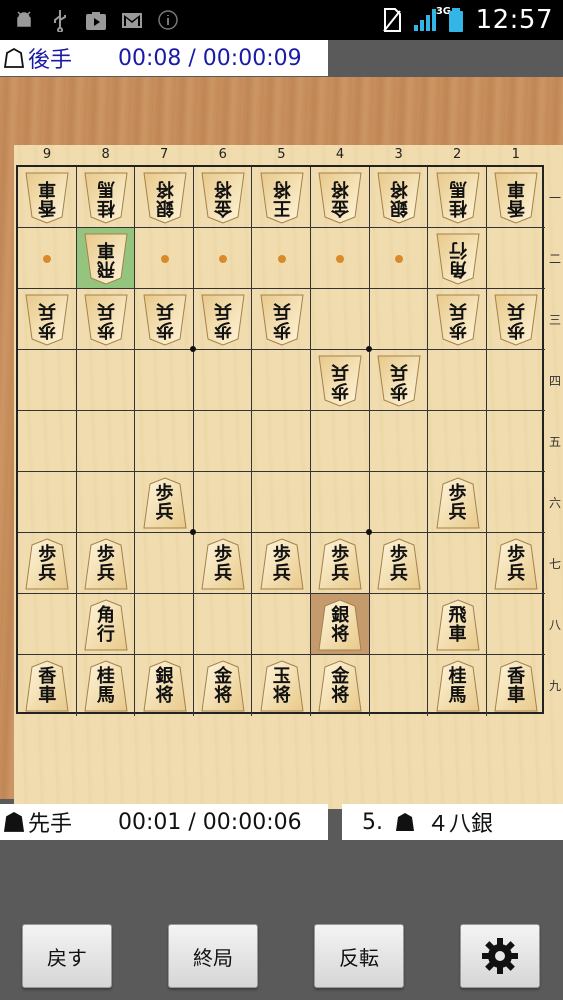 Image resolution: width=563 pixels, height=1000 pixels. I want to click on usb-icon, so click(60, 21).